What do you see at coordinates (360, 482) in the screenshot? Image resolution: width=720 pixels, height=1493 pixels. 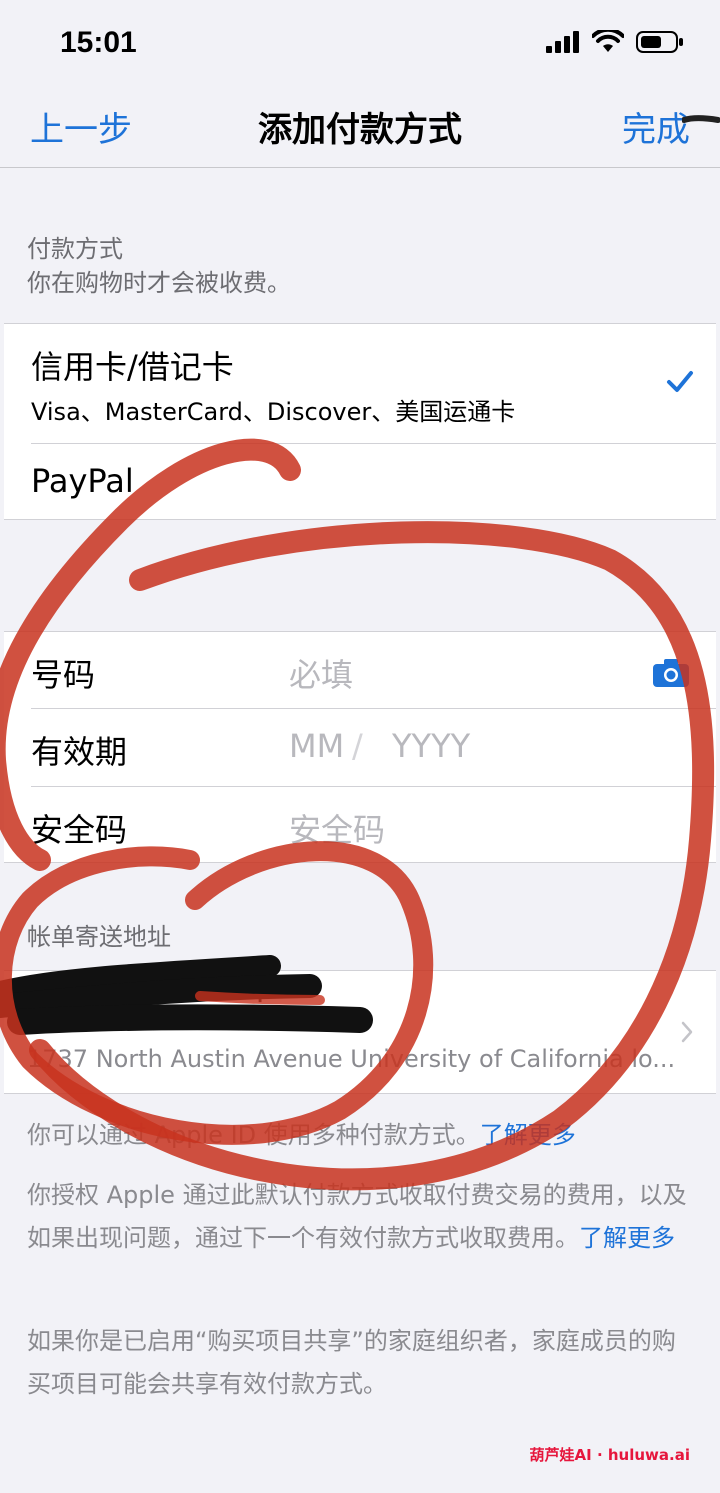 I see `payment-option-paypal: PayPal` at bounding box center [360, 482].